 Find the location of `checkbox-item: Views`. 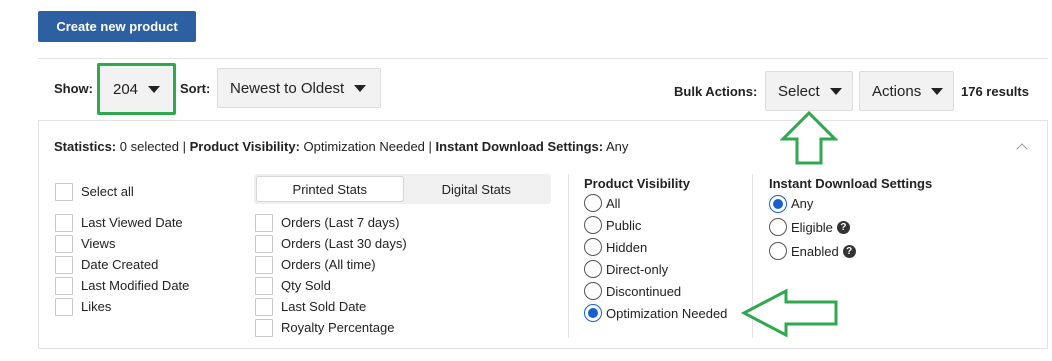

checkbox-item: Views is located at coordinates (122, 243).